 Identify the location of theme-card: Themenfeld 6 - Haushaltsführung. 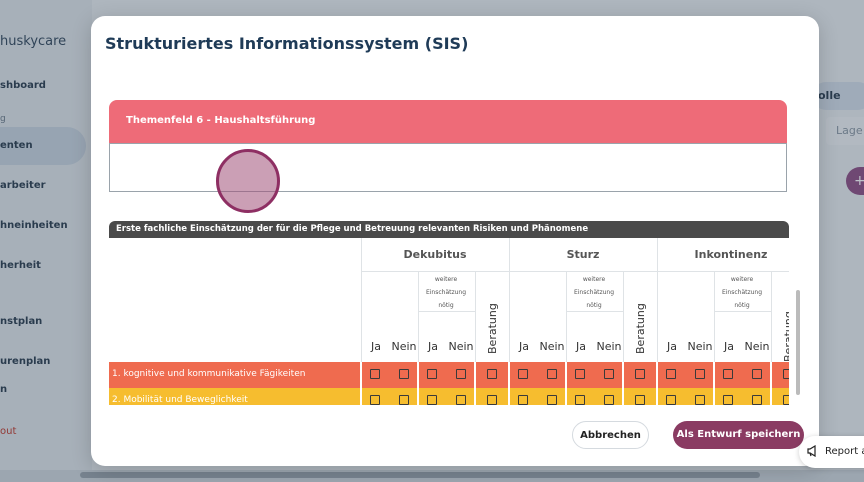
(448, 146).